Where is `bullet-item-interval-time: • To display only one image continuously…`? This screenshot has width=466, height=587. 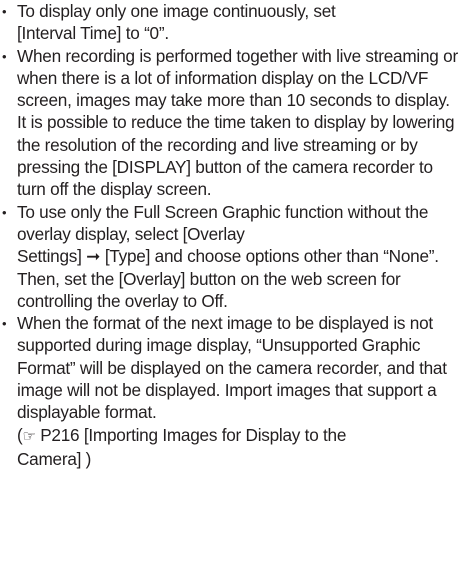
bullet-item-interval-time: • To display only one image continuously… is located at coordinates (233, 22).